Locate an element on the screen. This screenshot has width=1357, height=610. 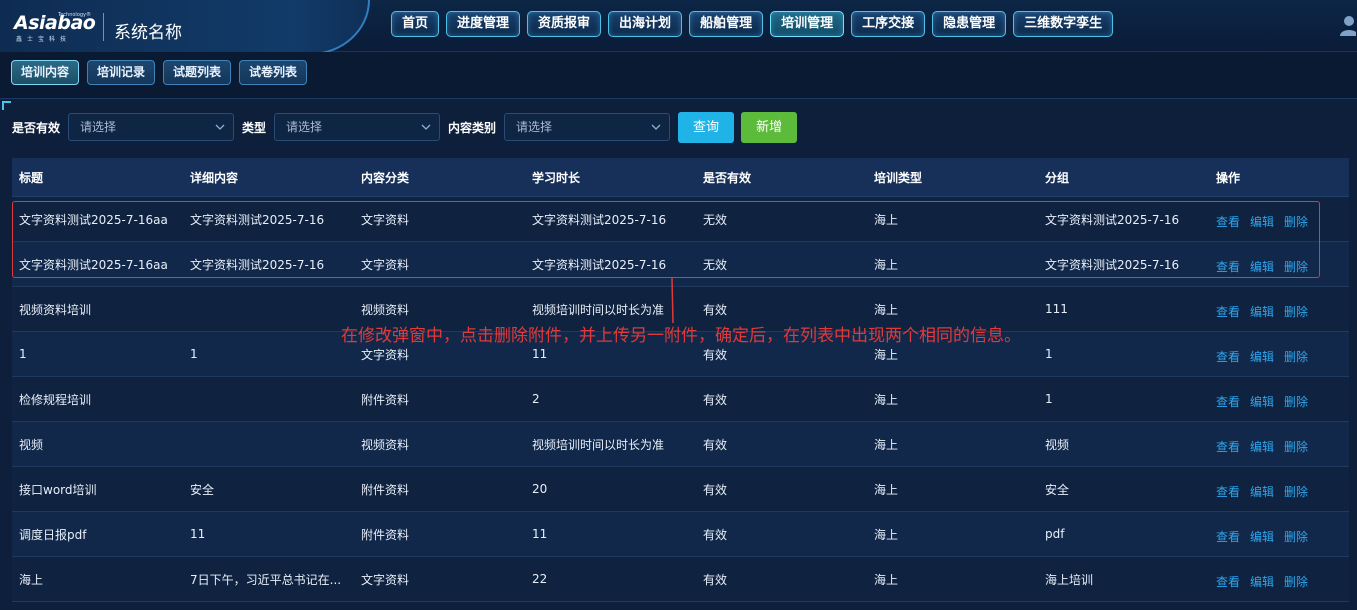
logo-subtitle: Technology® is located at coordinates (75, 15).